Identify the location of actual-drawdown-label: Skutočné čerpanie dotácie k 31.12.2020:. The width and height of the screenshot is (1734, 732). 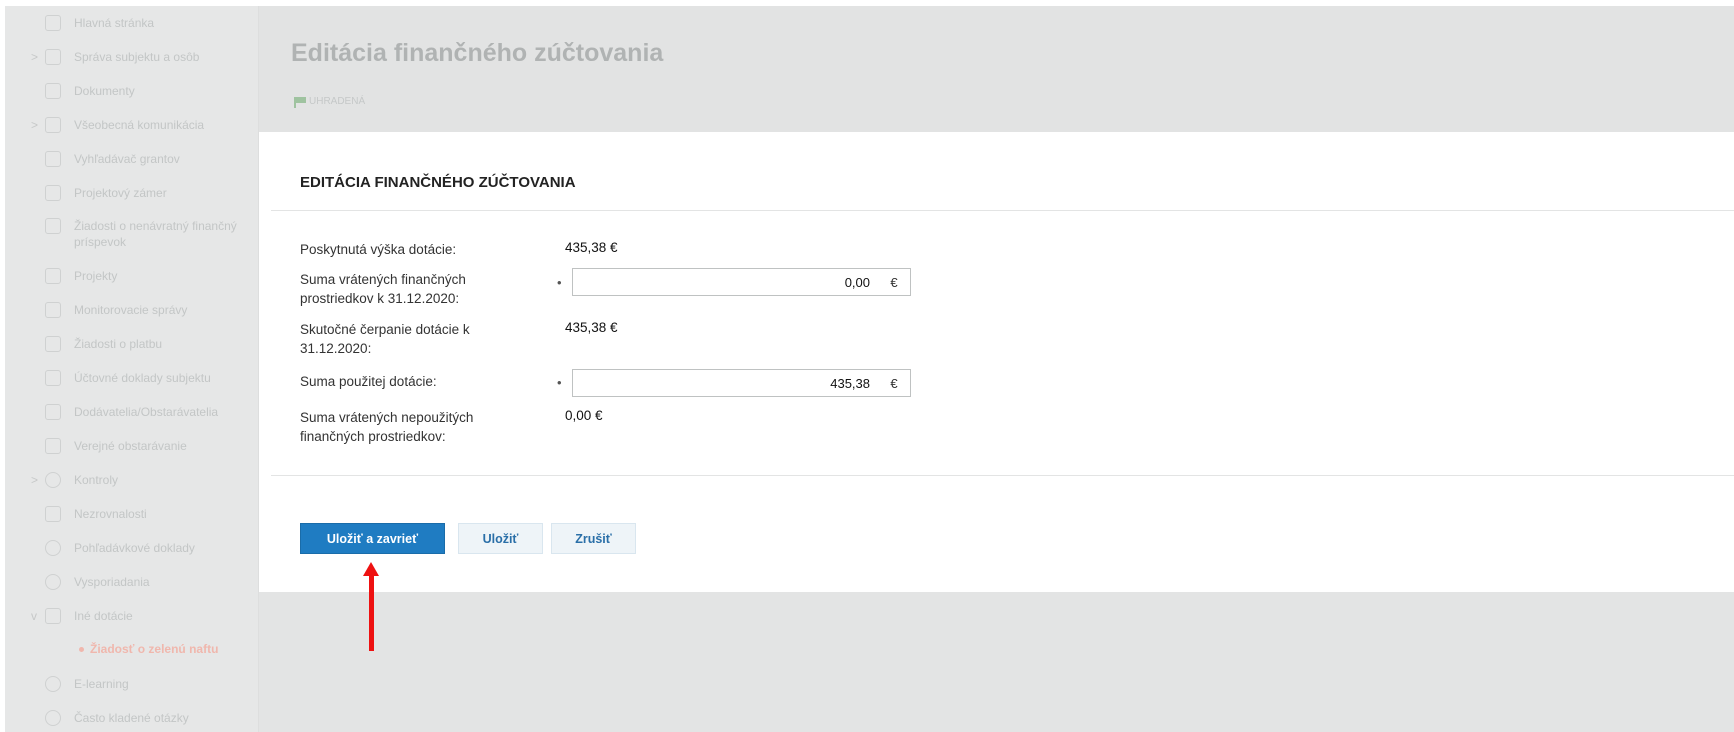
(385, 339).